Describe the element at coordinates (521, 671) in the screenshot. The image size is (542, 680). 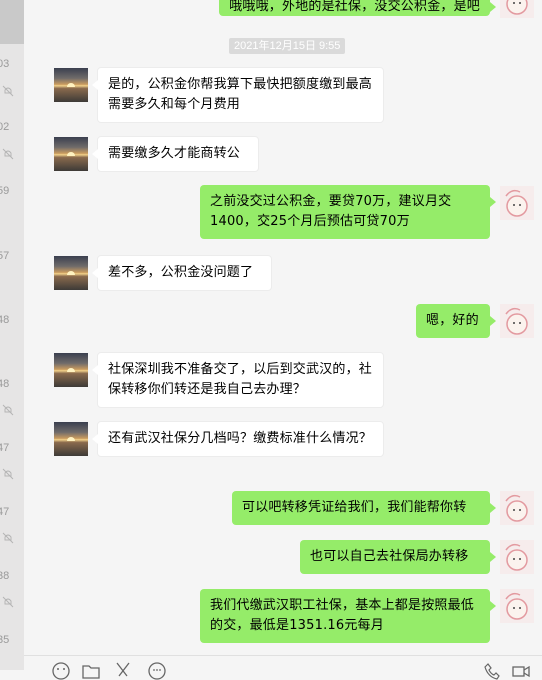
I see `video-icon` at that location.